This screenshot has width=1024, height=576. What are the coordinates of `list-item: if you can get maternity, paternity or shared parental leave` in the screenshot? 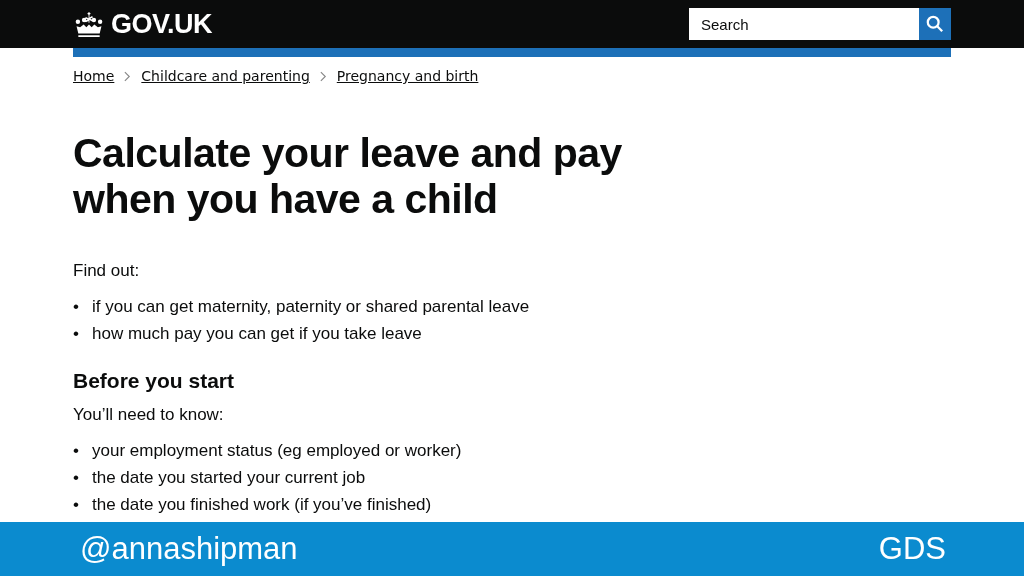 It's located at (311, 307).